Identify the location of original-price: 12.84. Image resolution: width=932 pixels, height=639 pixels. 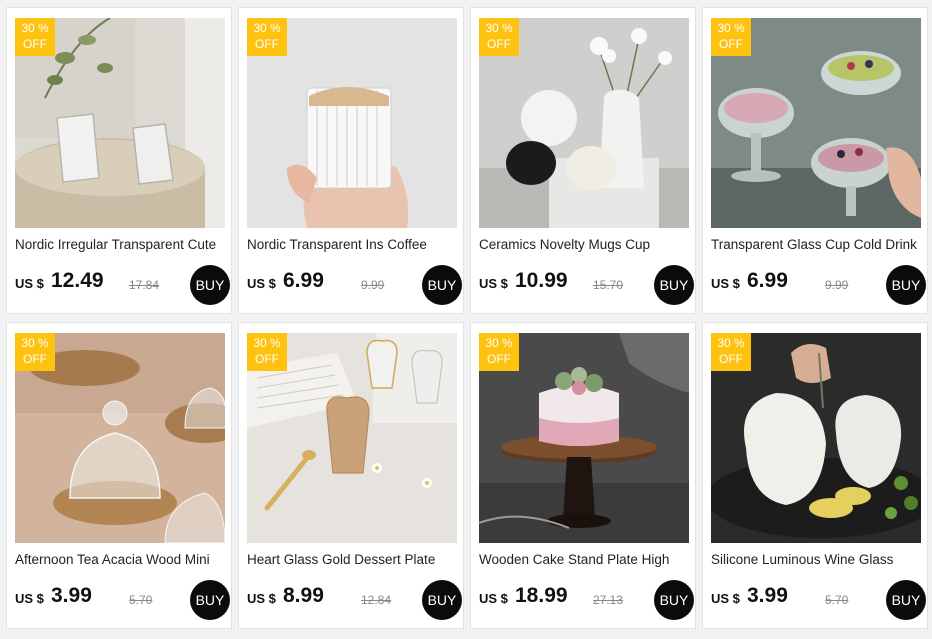
(376, 600).